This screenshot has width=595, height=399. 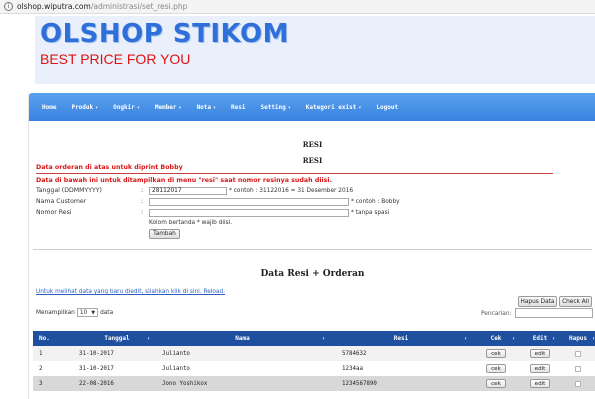 I want to click on page-length-control: Menampilkan 10 ▼ data, so click(x=74, y=312).